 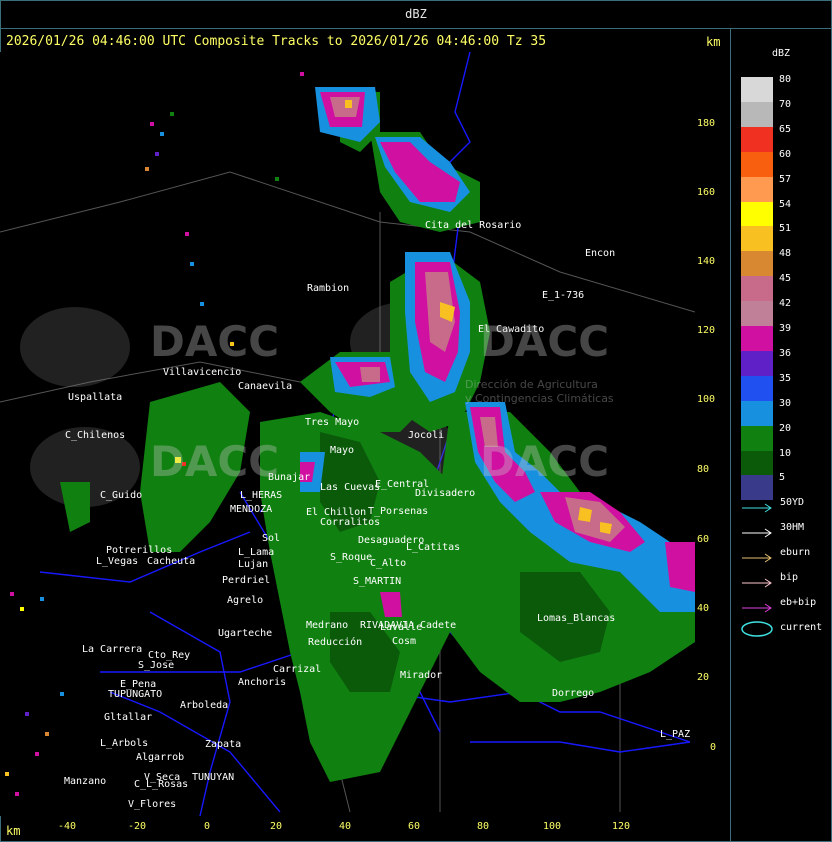 I want to click on legend-level-label: 20, so click(x=785, y=428).